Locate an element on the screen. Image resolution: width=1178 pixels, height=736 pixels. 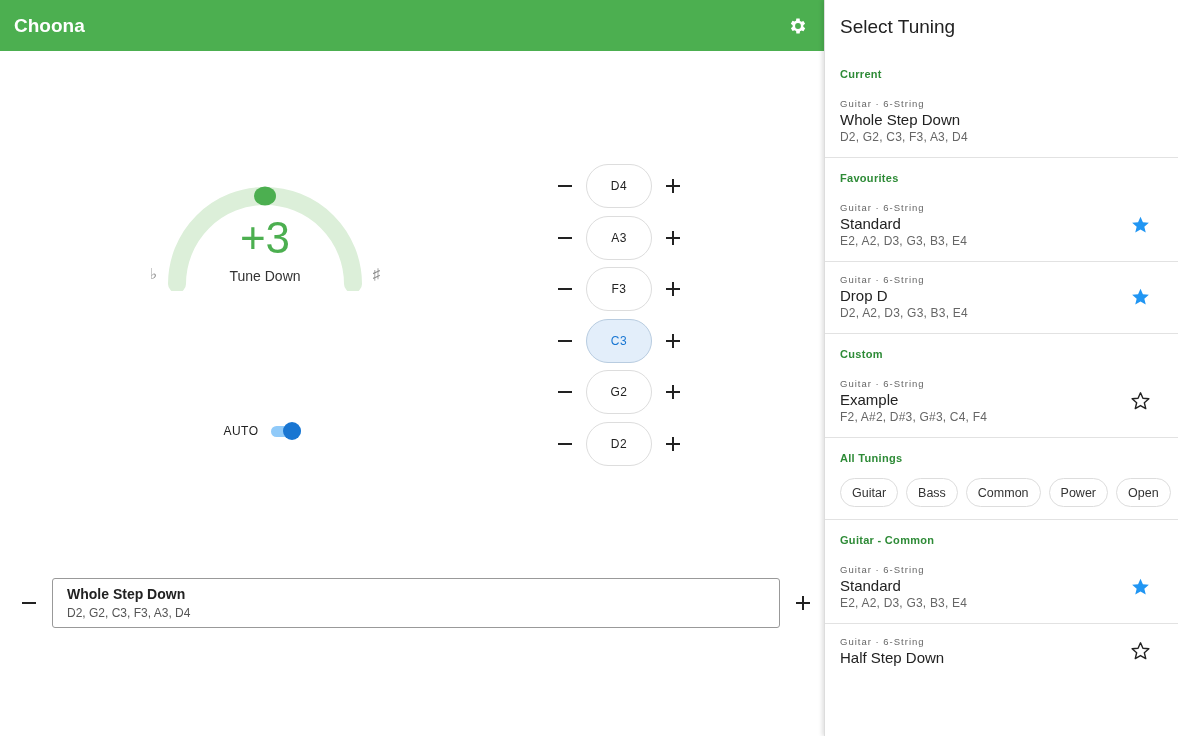
string-note: D4 is located at coordinates (619, 186).